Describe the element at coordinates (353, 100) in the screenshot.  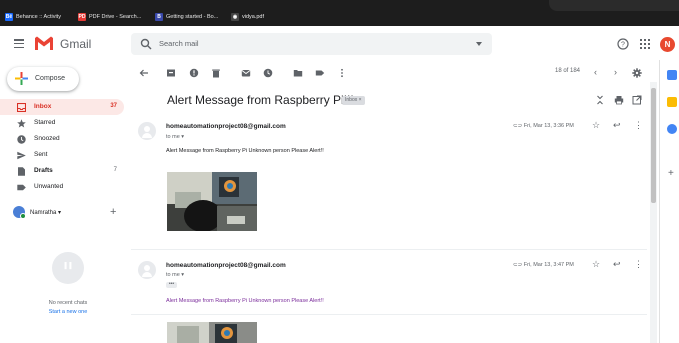
I see `inbox-label-chip: Inbox ×` at that location.